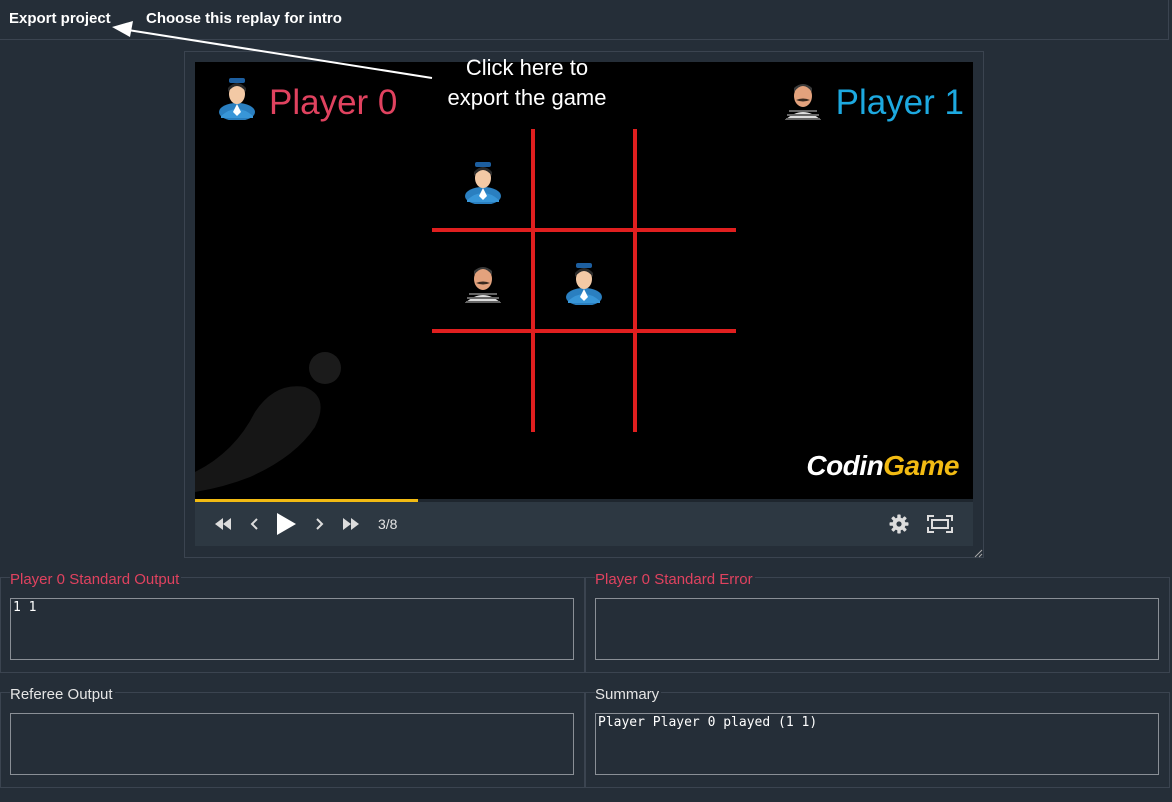 This screenshot has height=802, width=1172. I want to click on fullscreen-button, so click(940, 524).